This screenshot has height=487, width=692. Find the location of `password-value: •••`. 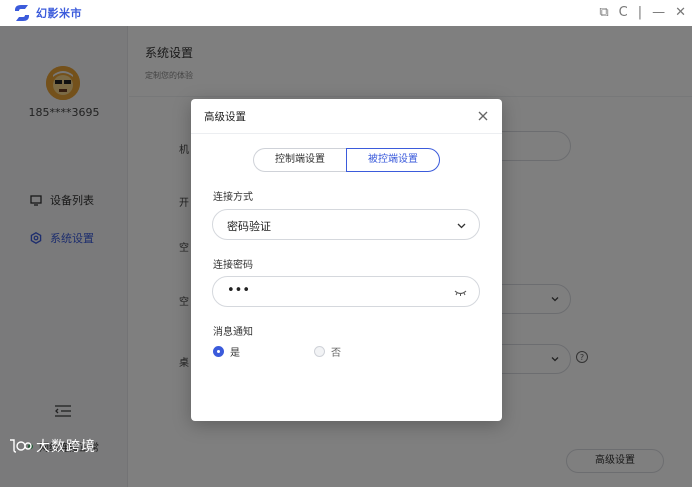

password-value: ••• is located at coordinates (239, 290).